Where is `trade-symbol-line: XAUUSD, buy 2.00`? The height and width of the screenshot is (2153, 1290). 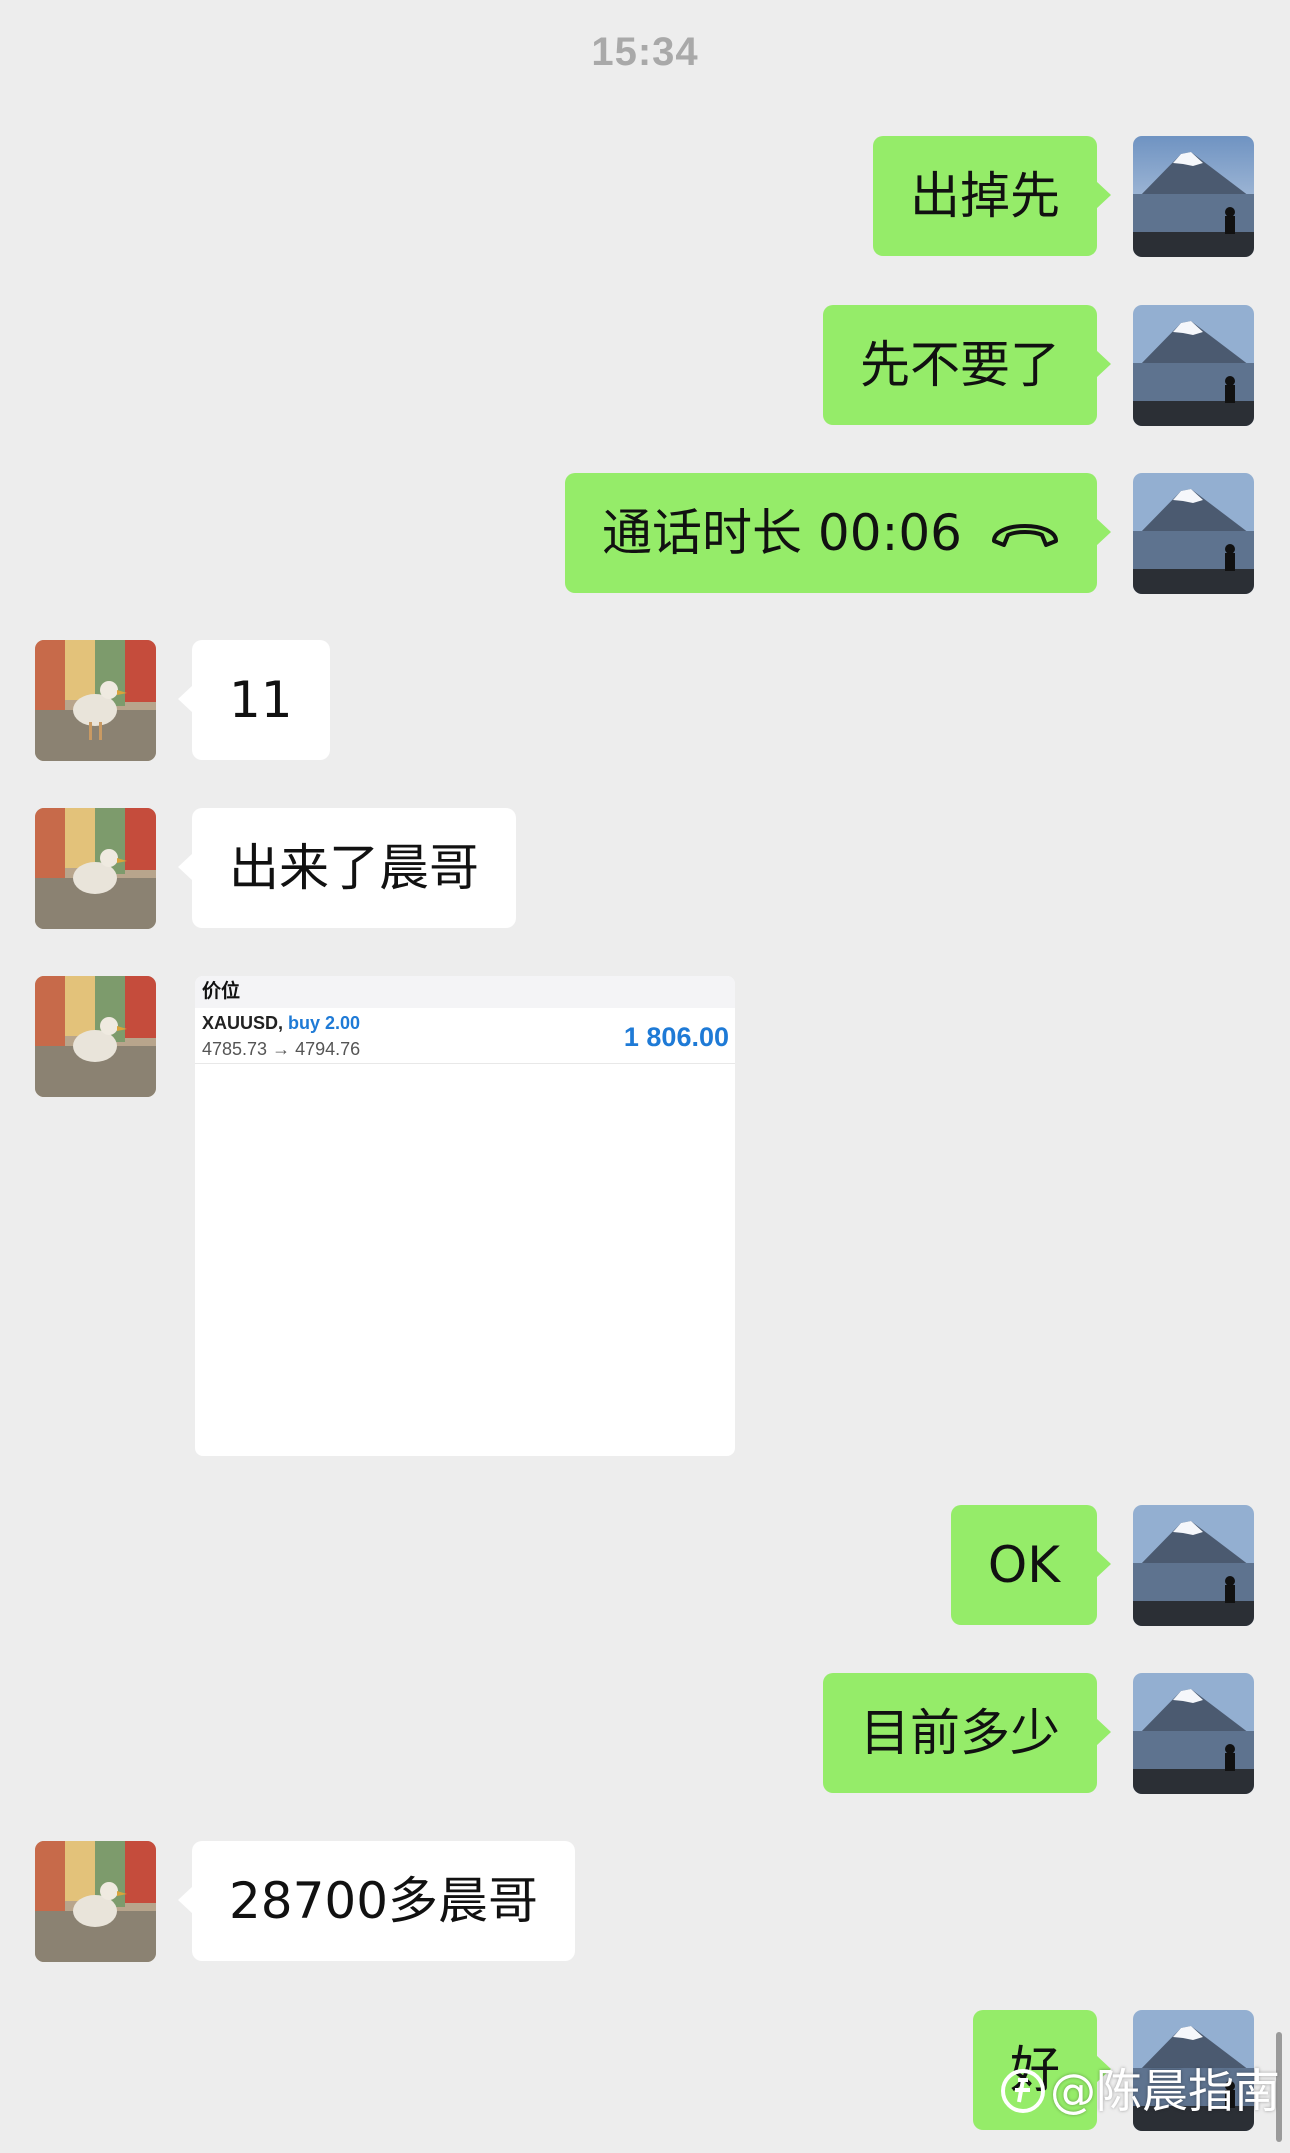
trade-symbol-line: XAUUSD, buy 2.00 is located at coordinates (281, 1023).